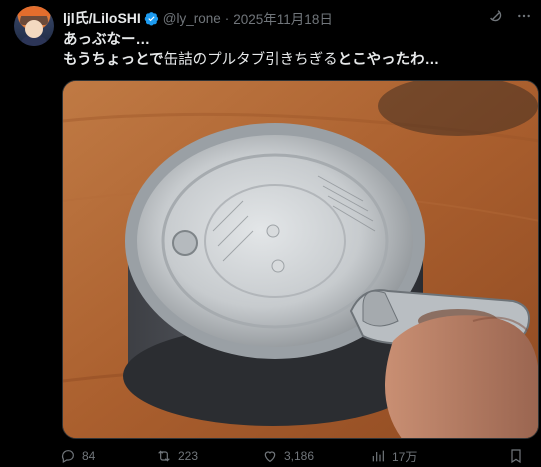 This screenshot has height=467, width=541. What do you see at coordinates (192, 18) in the screenshot?
I see `handle: @ly_rone` at bounding box center [192, 18].